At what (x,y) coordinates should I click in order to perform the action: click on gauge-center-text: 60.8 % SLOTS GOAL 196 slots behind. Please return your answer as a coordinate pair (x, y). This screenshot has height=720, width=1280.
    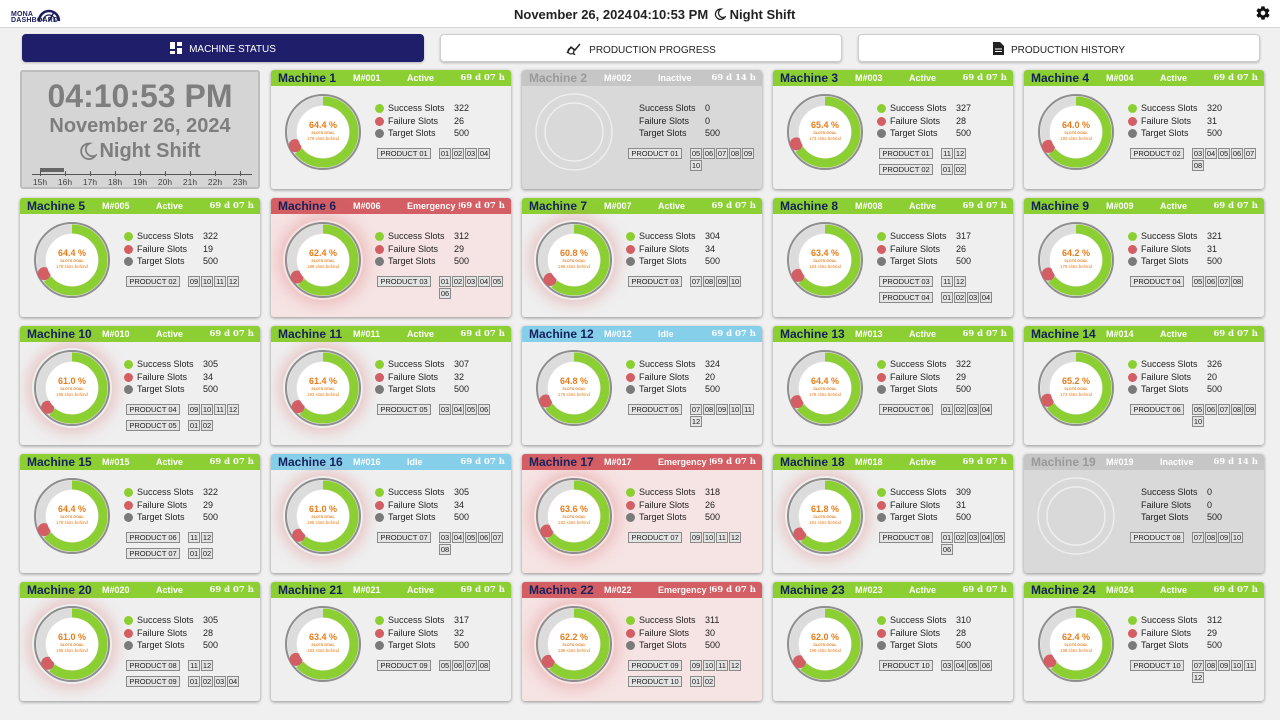
    Looking at the image, I should click on (574, 258).